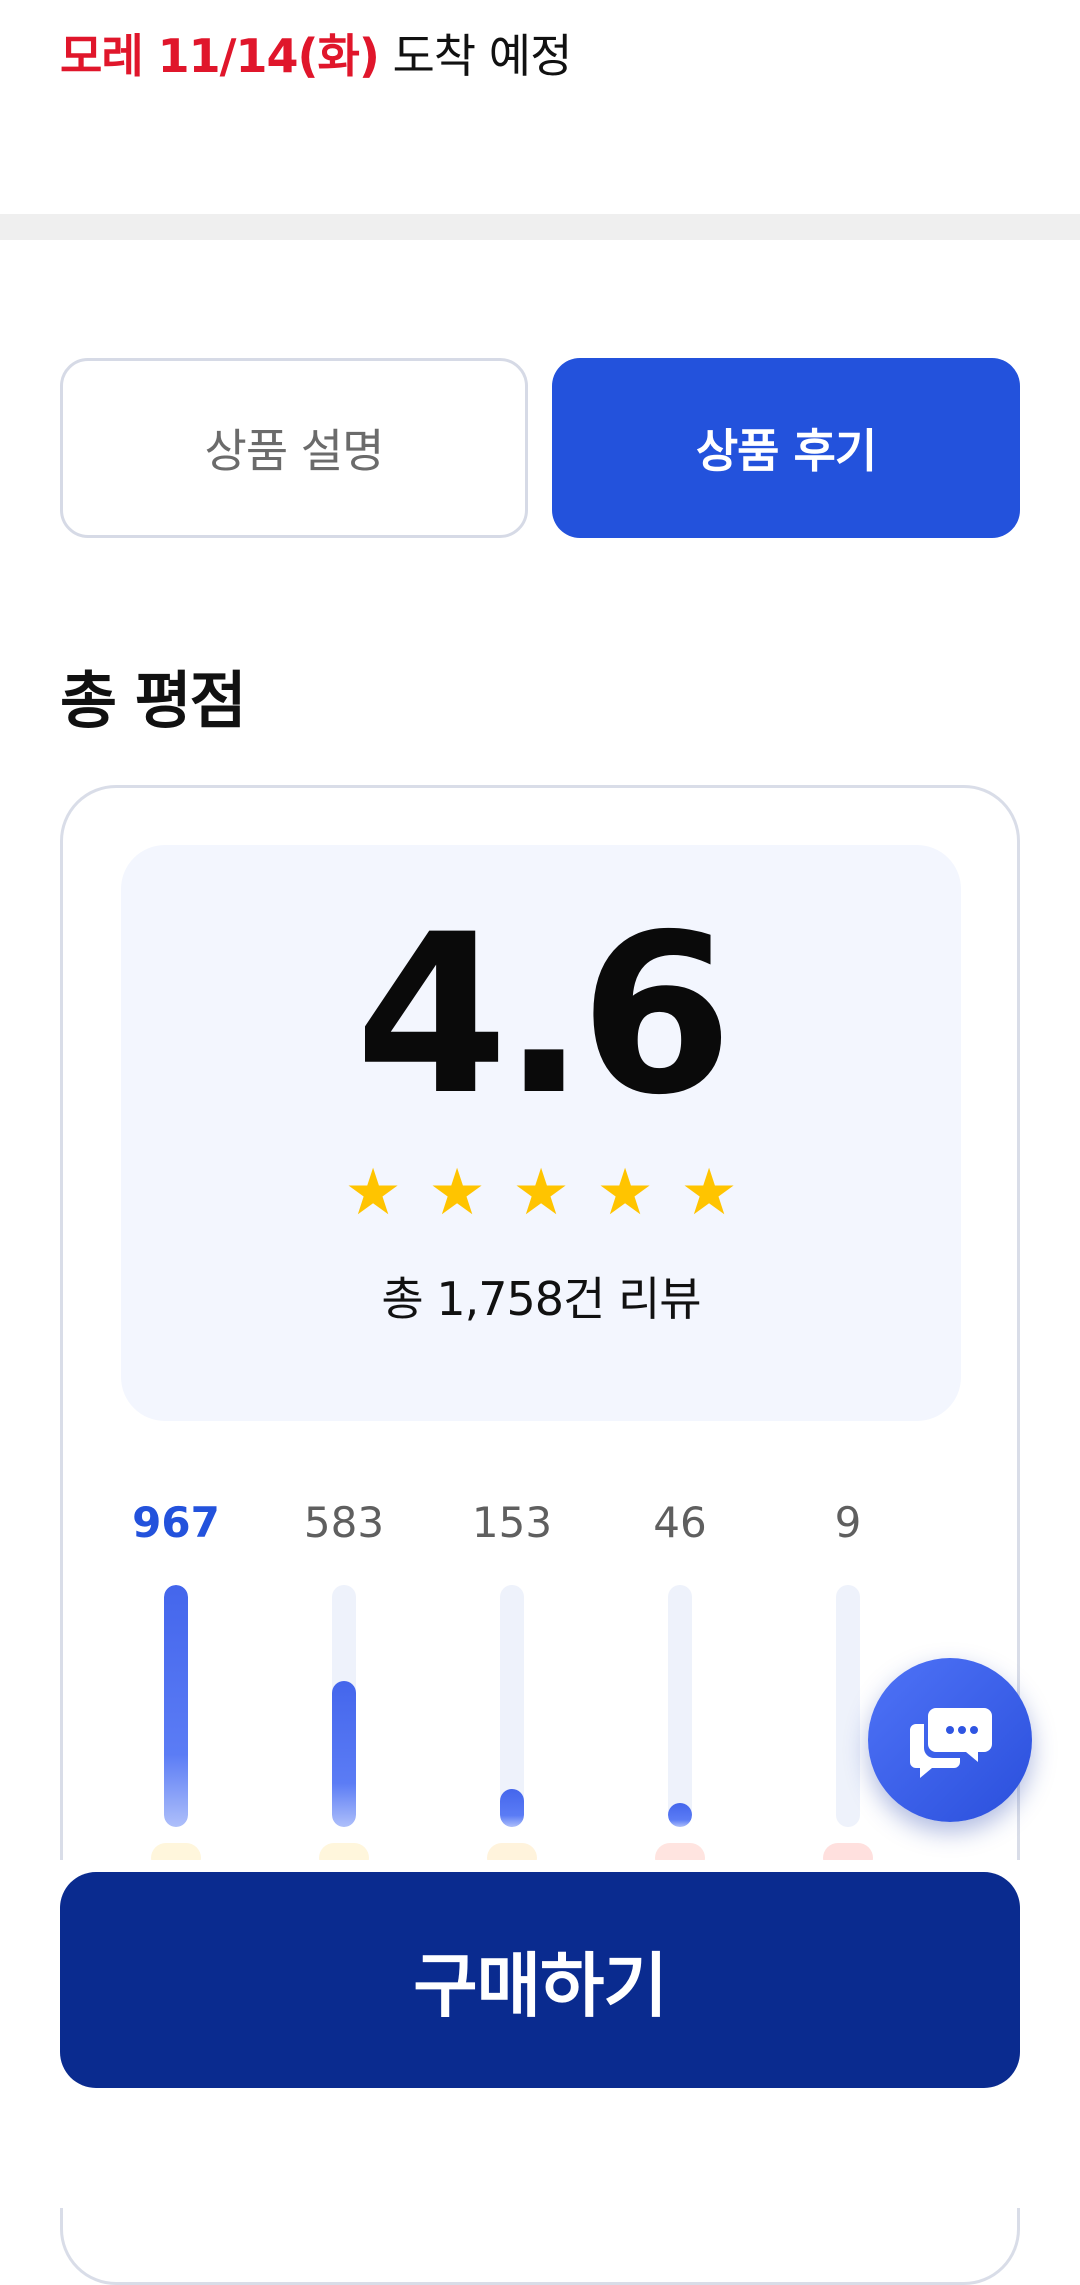 The image size is (1080, 2285). I want to click on distribution-column-2: 46, so click(680, 1685).